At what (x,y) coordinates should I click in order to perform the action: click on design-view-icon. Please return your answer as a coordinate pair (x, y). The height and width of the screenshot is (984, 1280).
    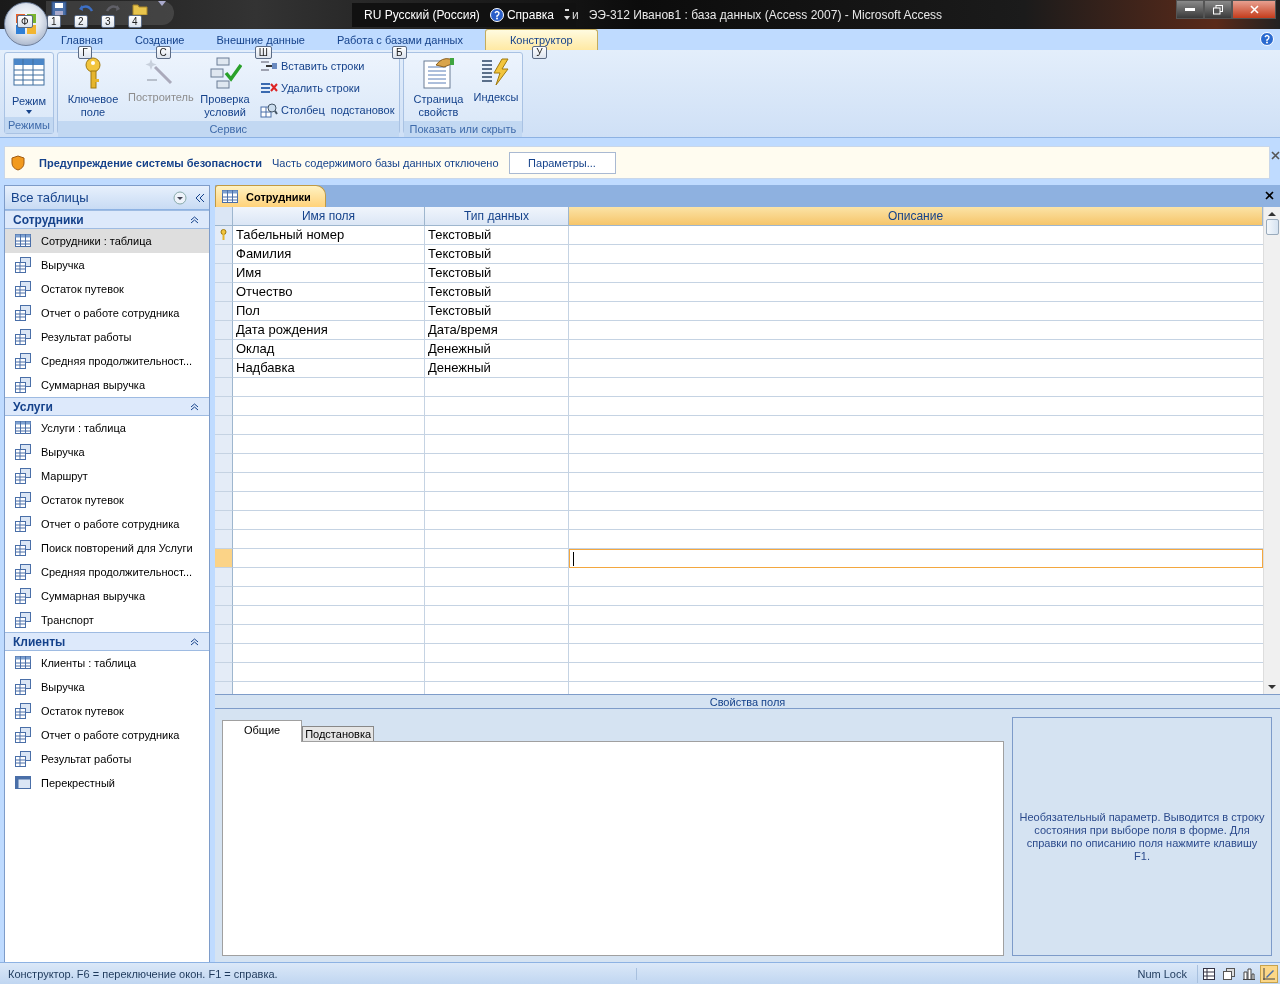
    Looking at the image, I should click on (1269, 973).